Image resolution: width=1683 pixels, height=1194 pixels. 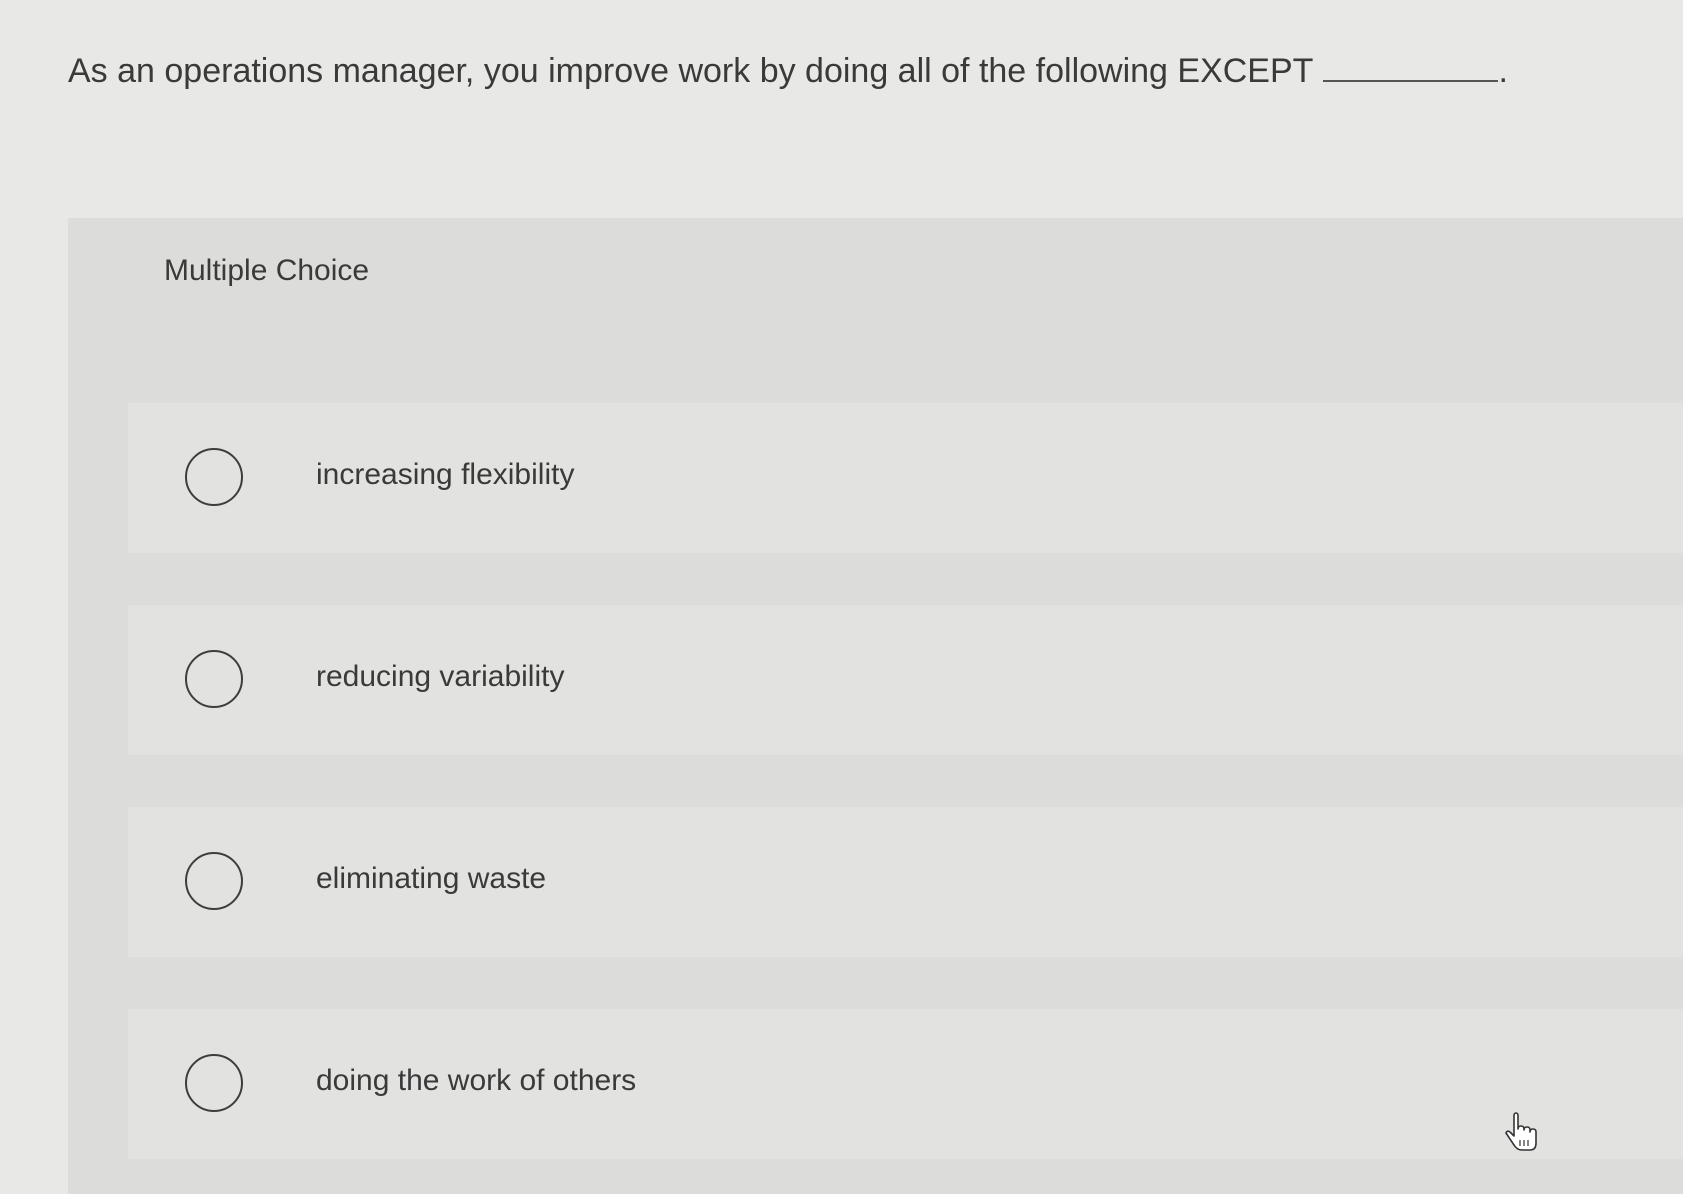 What do you see at coordinates (445, 474) in the screenshot?
I see `option-label: increasing flexibility` at bounding box center [445, 474].